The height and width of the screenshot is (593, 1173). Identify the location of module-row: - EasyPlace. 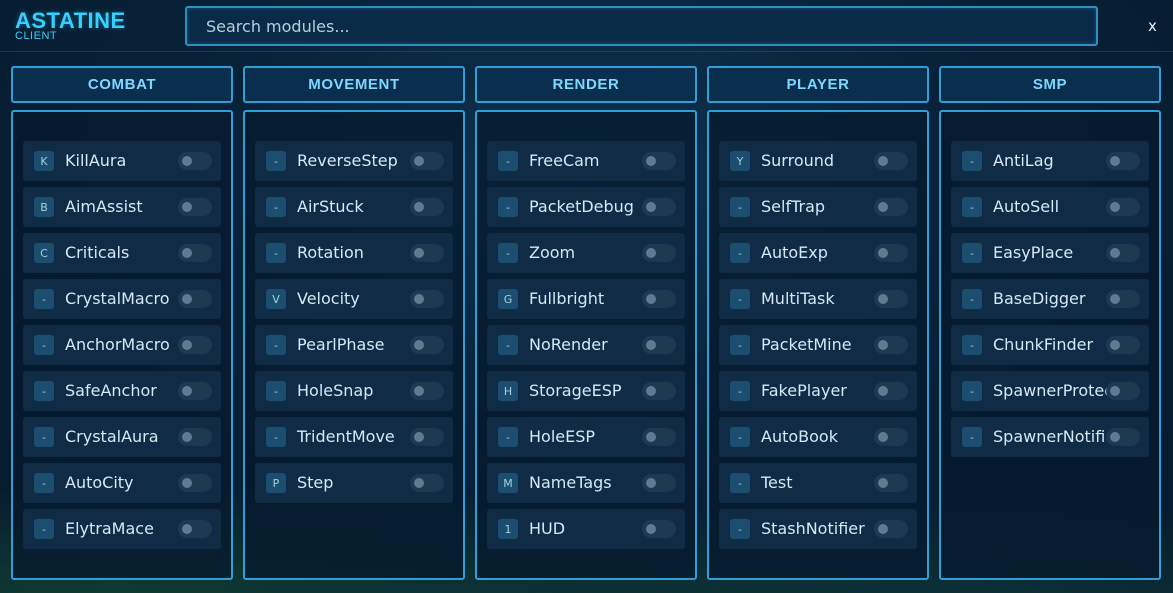
(1050, 253).